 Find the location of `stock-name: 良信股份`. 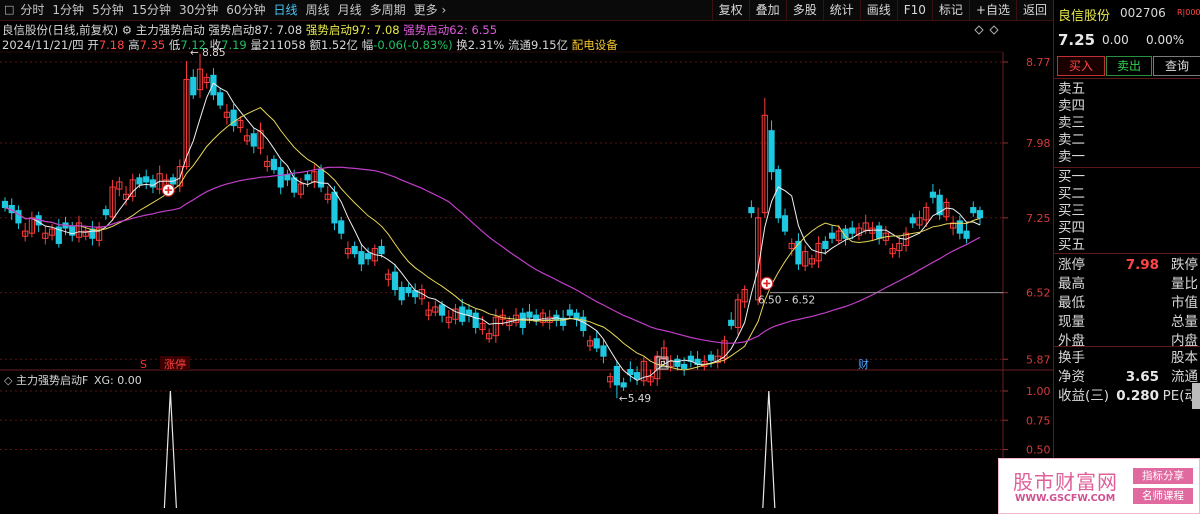

stock-name: 良信股份 is located at coordinates (1084, 16).